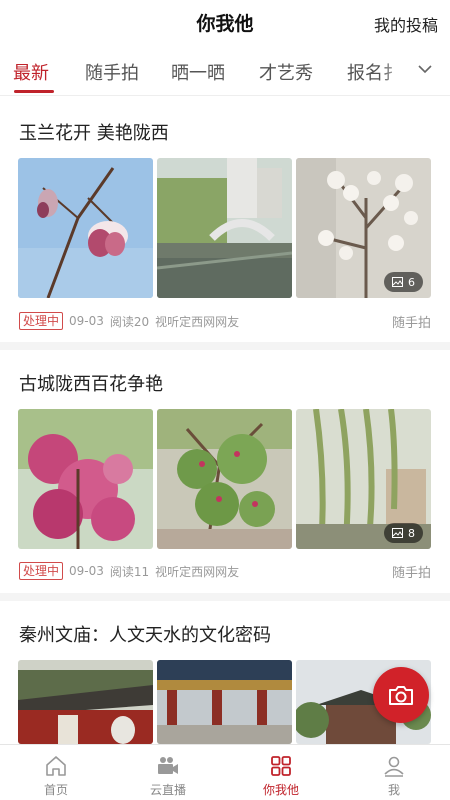 The image size is (450, 800). What do you see at coordinates (403, 282) in the screenshot?
I see `image-count-badge: 6` at bounding box center [403, 282].